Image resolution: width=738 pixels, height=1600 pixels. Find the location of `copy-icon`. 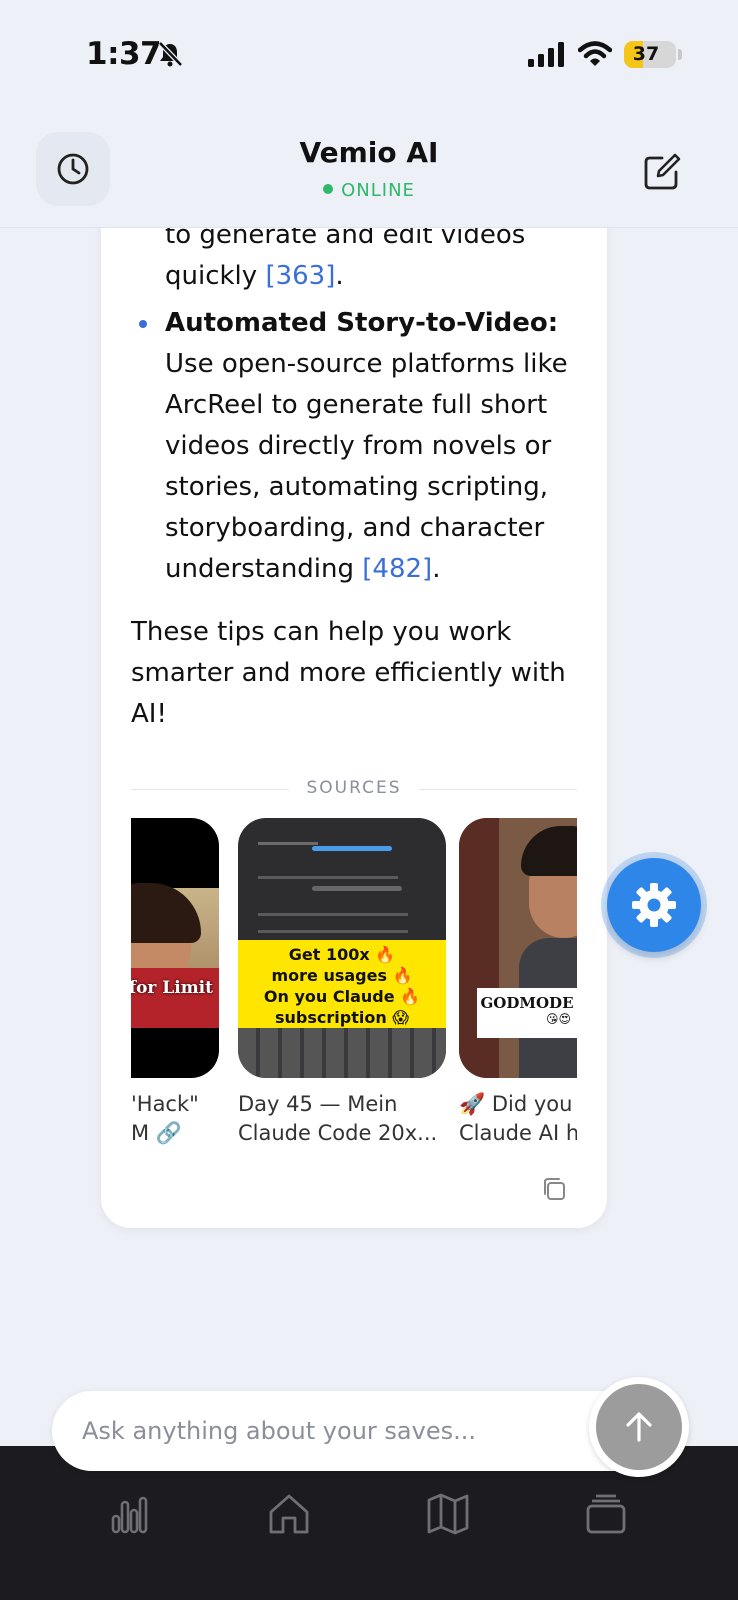

copy-icon is located at coordinates (554, 1189).